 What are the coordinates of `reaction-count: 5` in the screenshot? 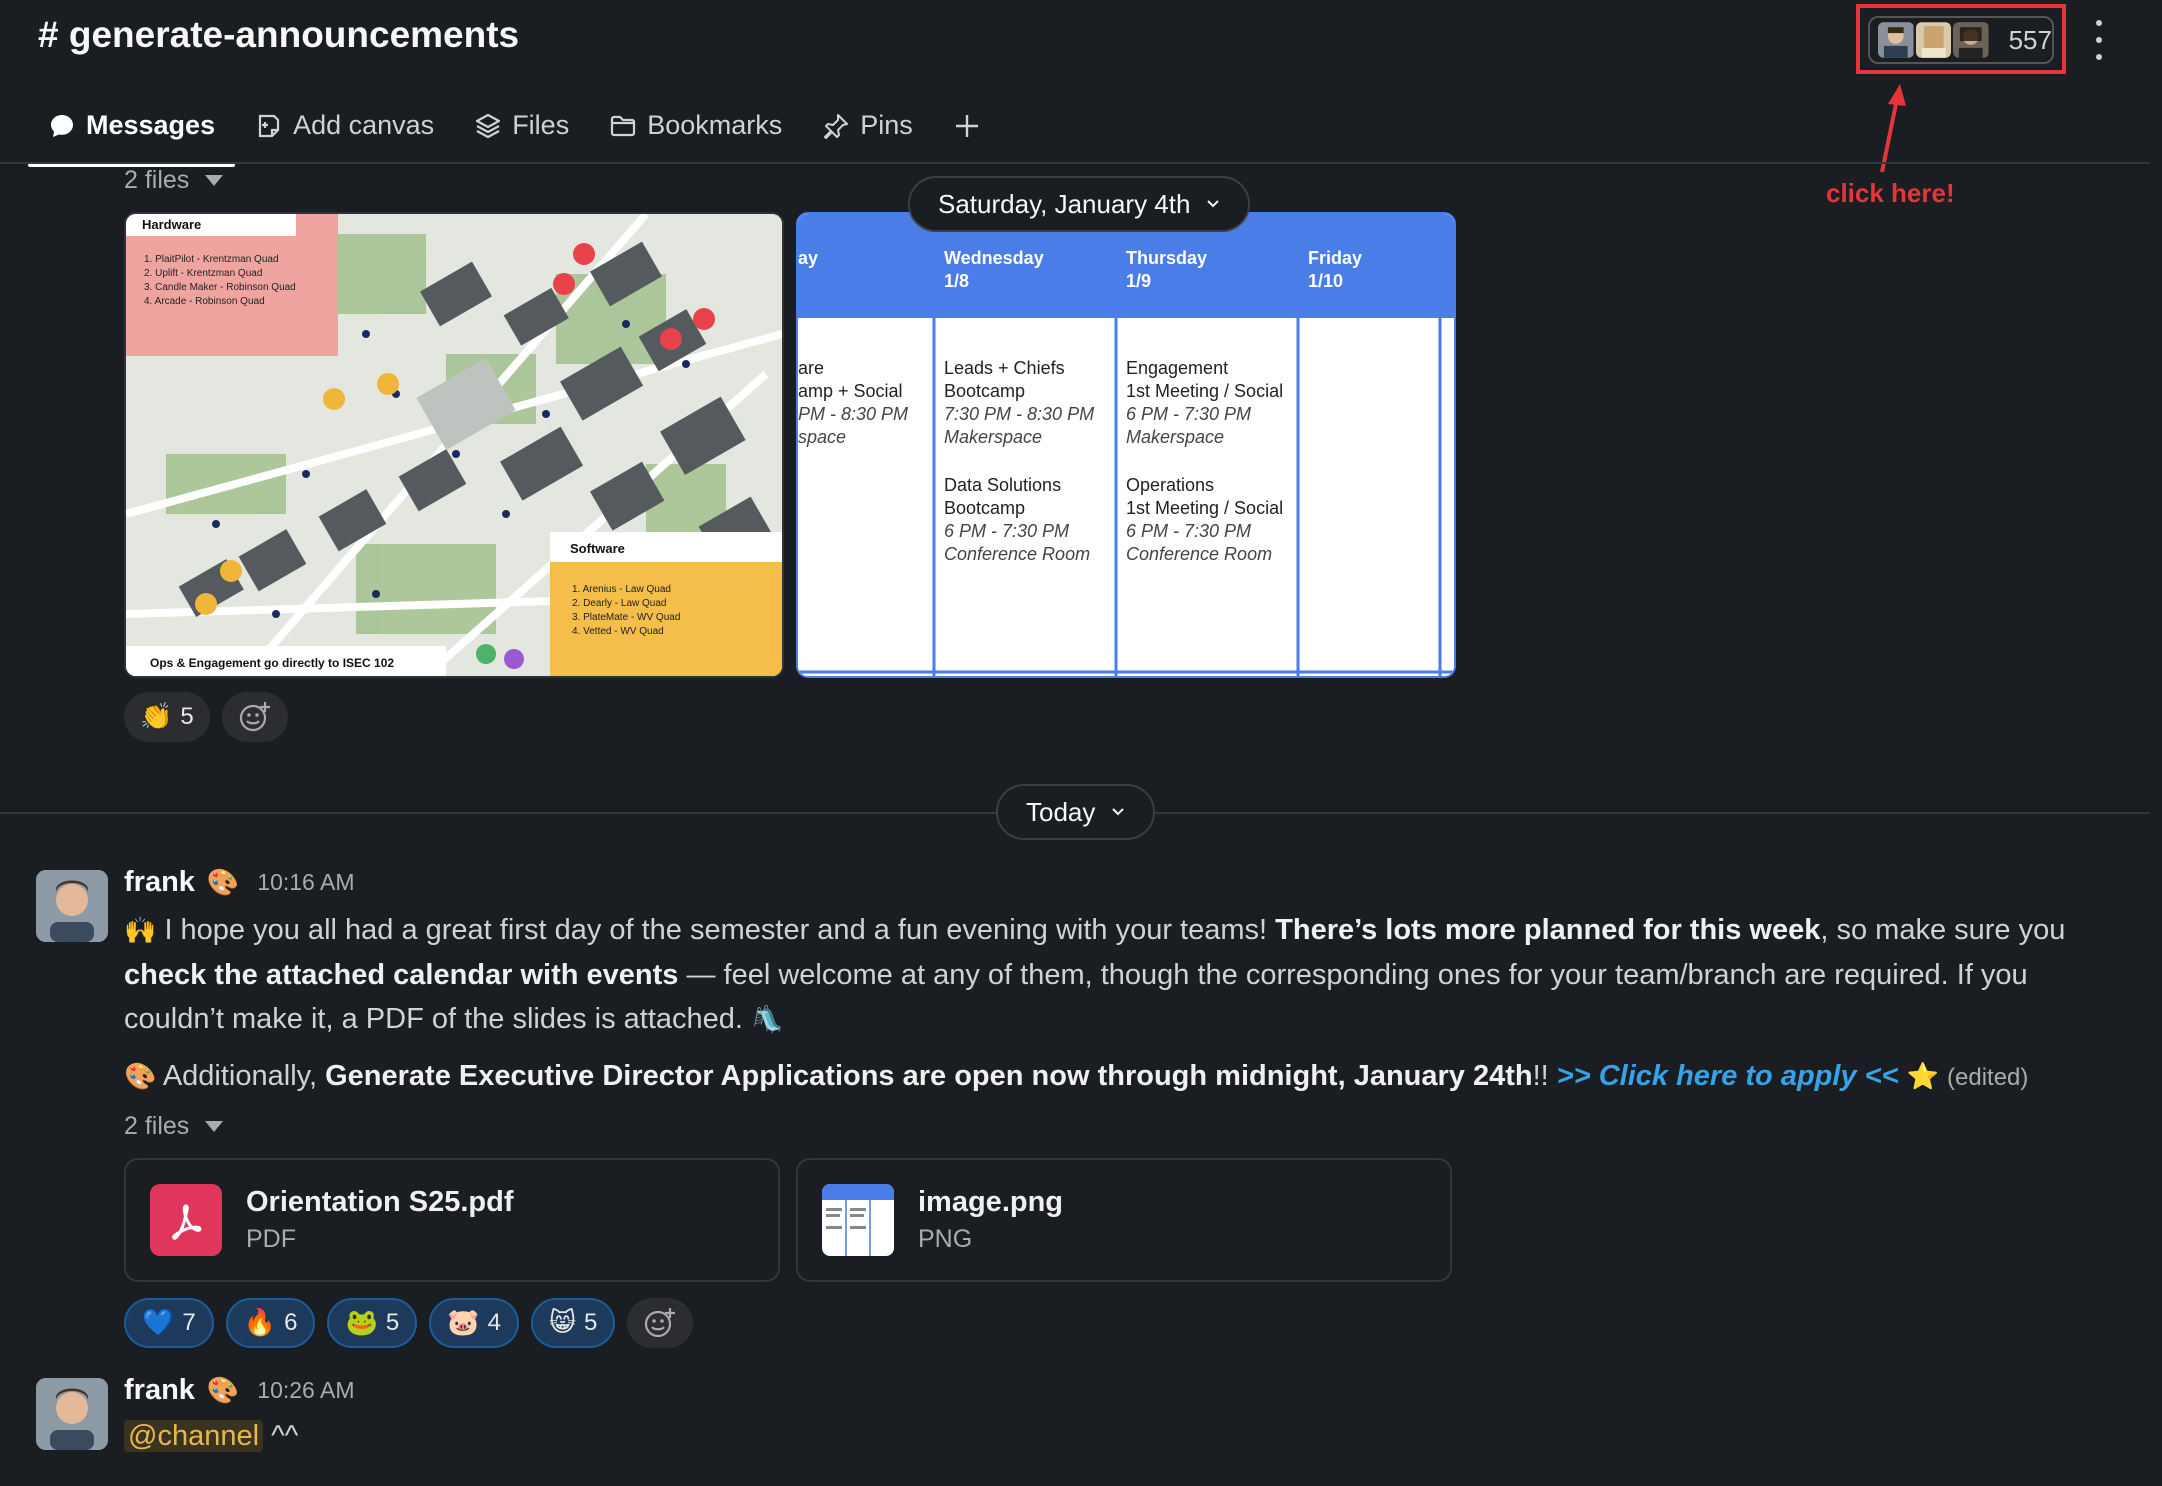 It's located at (187, 716).